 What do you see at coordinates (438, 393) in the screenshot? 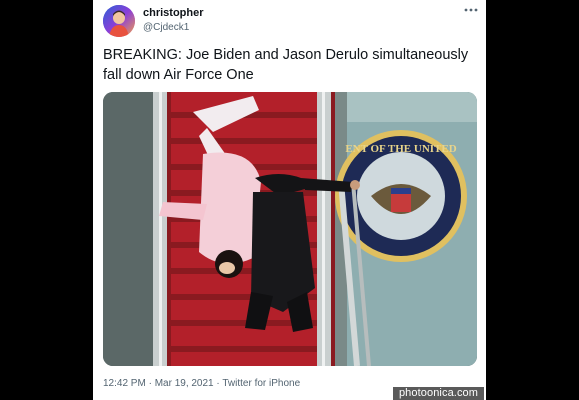
I see `watermark: photoonica.com` at bounding box center [438, 393].